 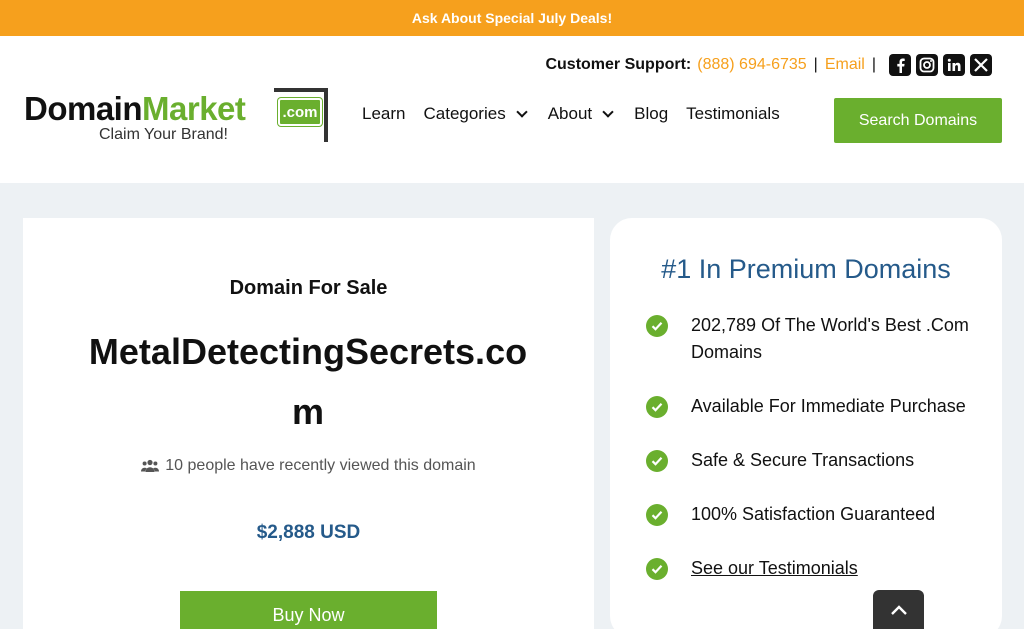 What do you see at coordinates (618, 64) in the screenshot?
I see `support-label: Customer Support:` at bounding box center [618, 64].